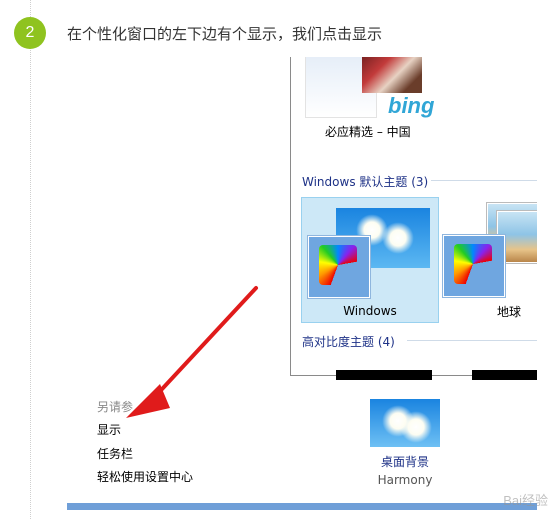 This screenshot has width=554, height=519. What do you see at coordinates (525, 500) in the screenshot?
I see `watermark: Bai经验` at bounding box center [525, 500].